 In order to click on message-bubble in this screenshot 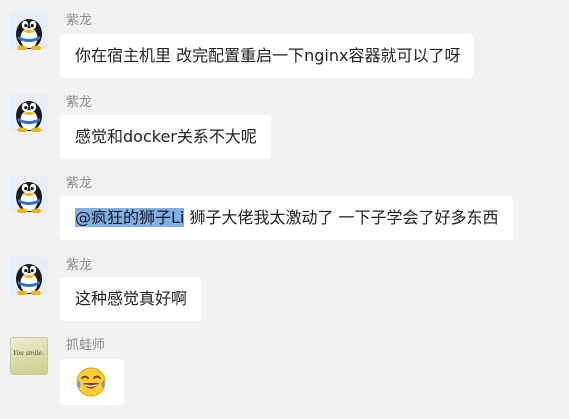, I will do `click(92, 382)`.